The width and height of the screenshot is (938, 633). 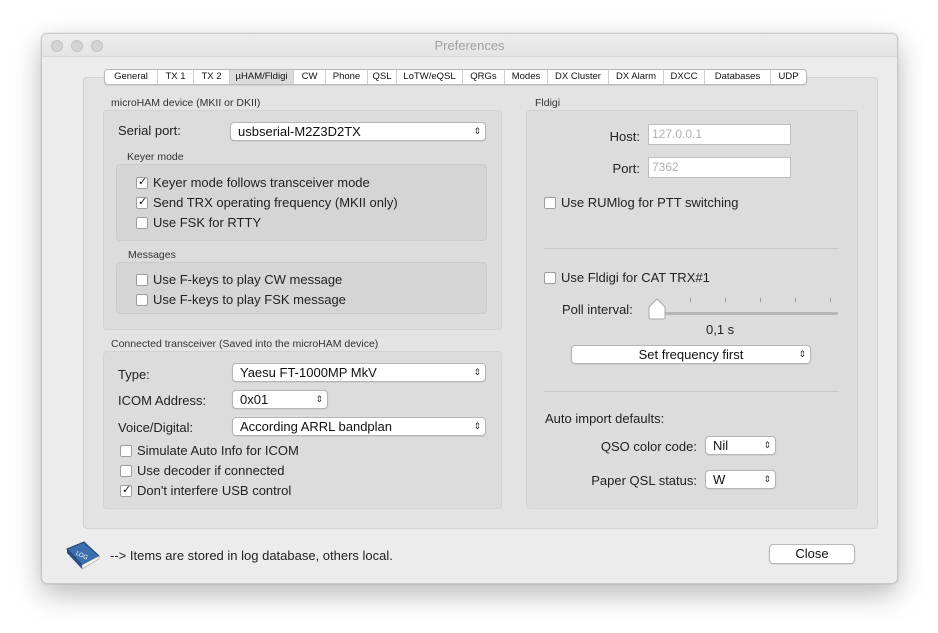 I want to click on poll-interval-label: Poll interval:, so click(x=597, y=309).